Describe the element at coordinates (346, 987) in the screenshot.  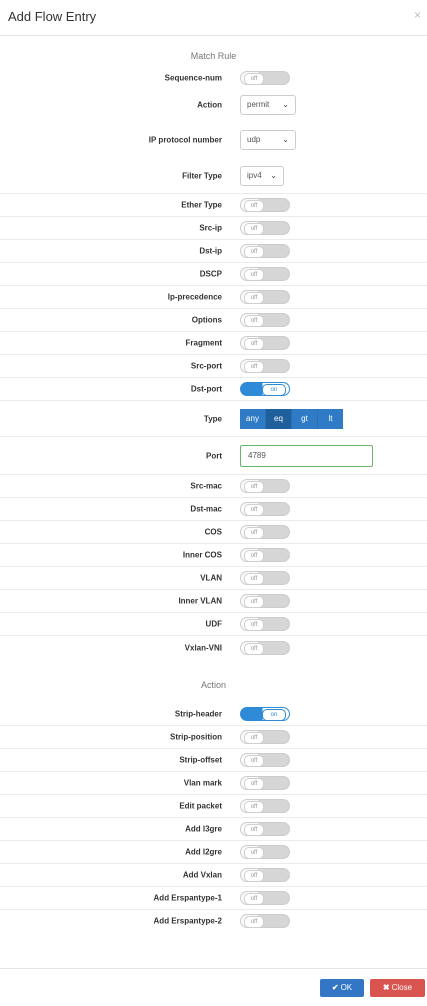
I see `ok-button-label: OK` at that location.